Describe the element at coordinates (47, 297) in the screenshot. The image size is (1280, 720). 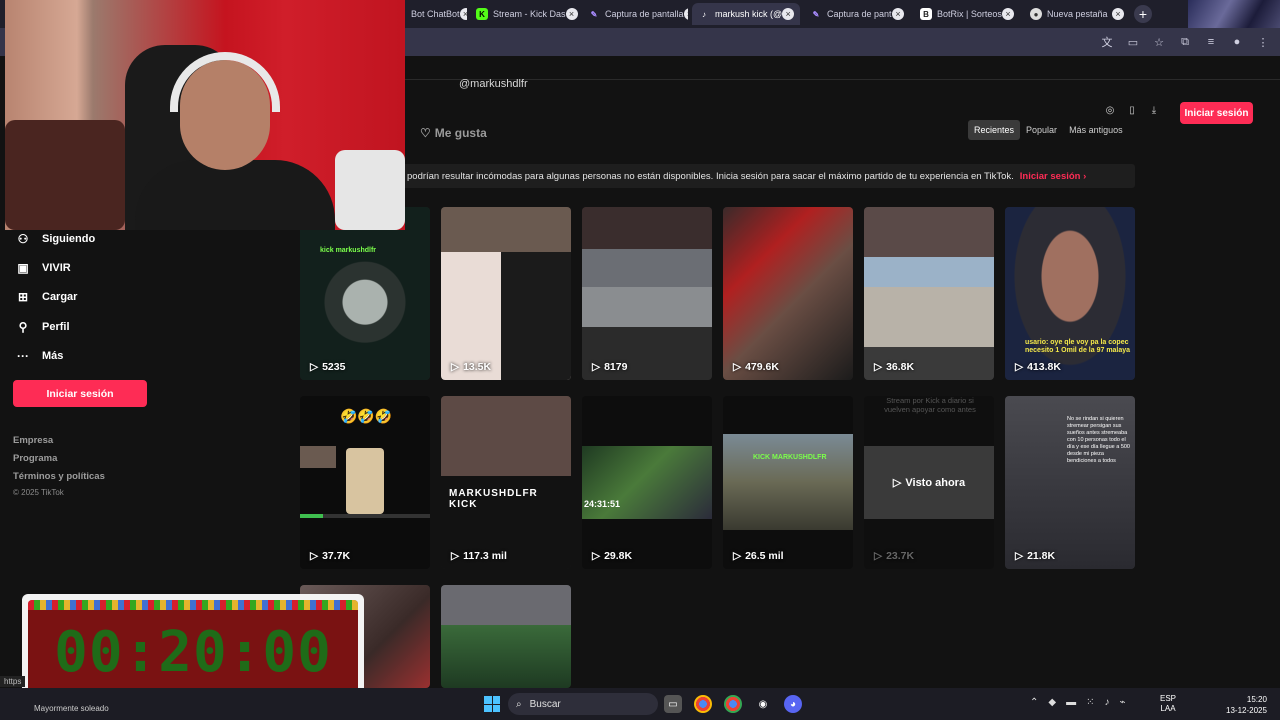
I see `sidebar-item-upload: ⊞ Cargar` at that location.